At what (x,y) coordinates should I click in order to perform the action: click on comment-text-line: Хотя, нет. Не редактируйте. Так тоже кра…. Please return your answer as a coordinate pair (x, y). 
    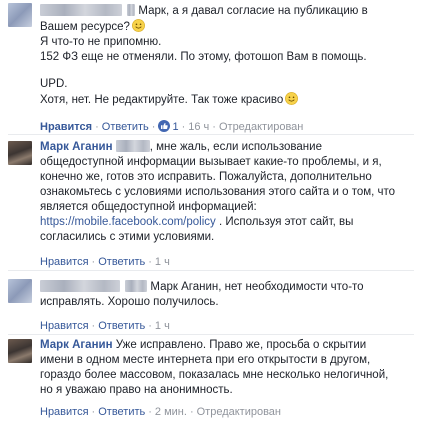
    Looking at the image, I should click on (162, 100).